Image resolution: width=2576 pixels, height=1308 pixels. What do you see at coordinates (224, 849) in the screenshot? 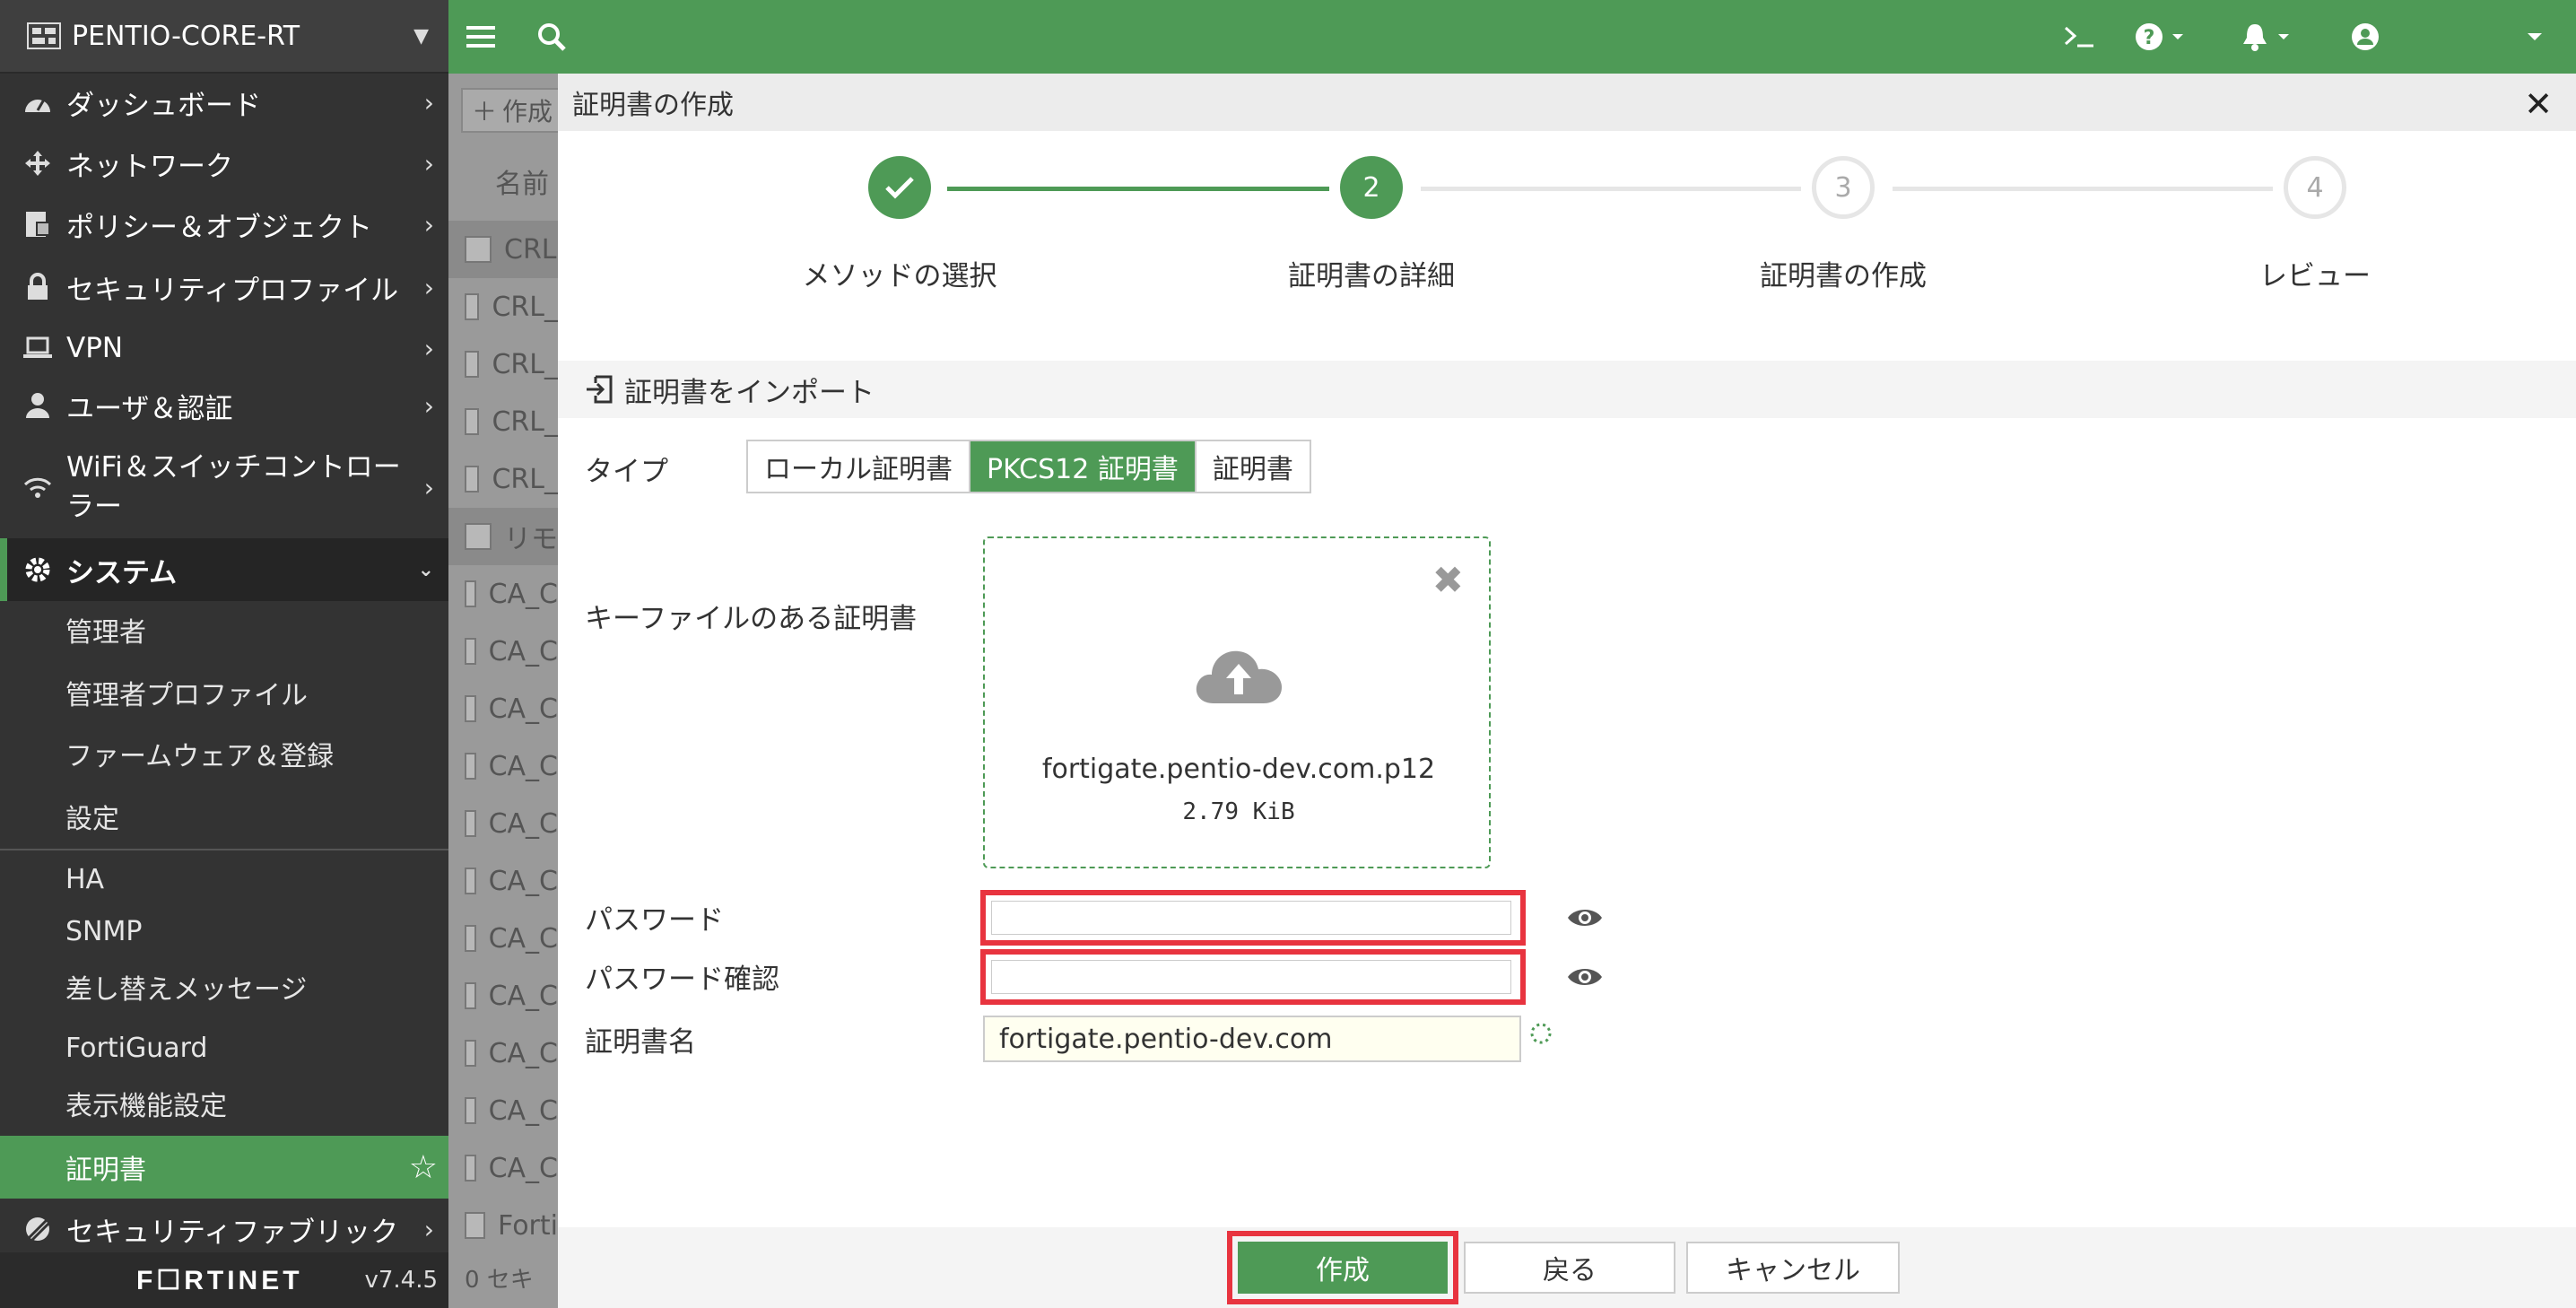
I see `sidebar-divider` at bounding box center [224, 849].